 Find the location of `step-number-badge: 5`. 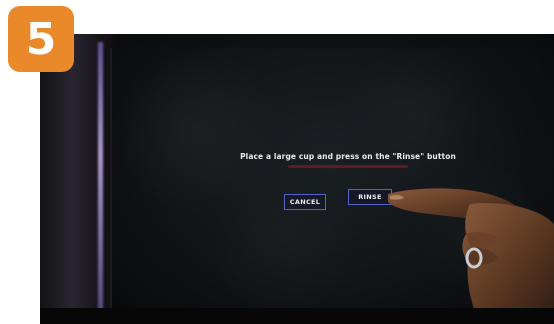

step-number-badge: 5 is located at coordinates (41, 39).